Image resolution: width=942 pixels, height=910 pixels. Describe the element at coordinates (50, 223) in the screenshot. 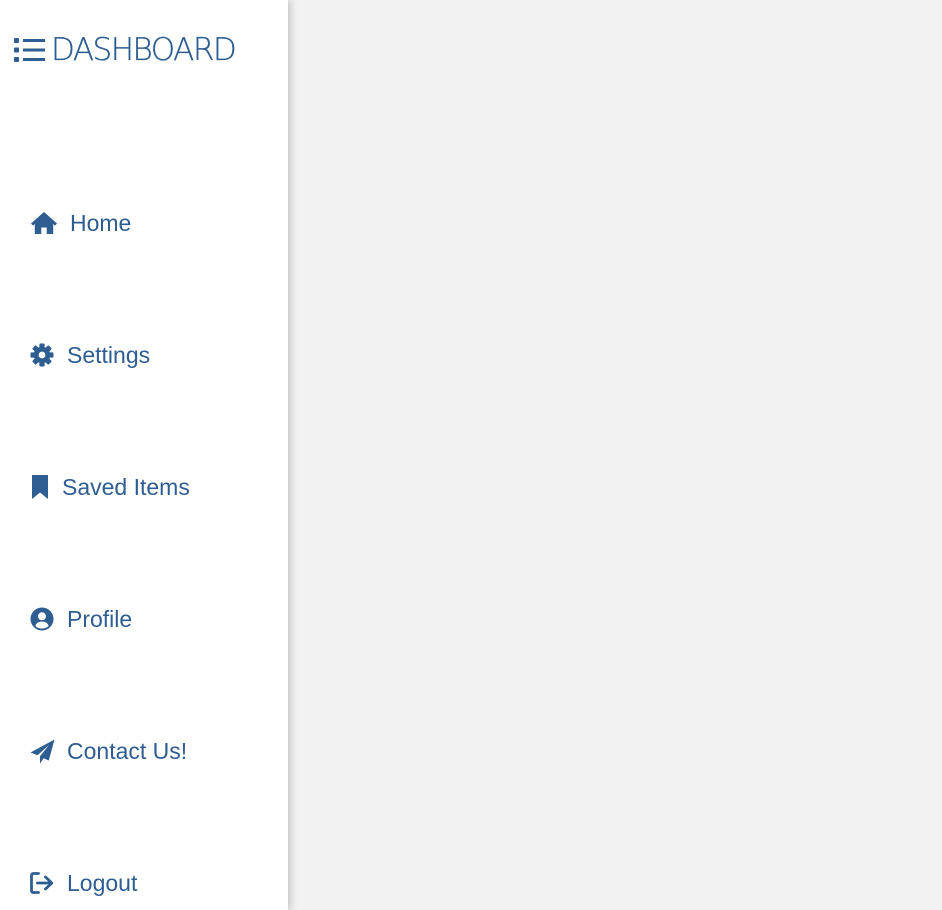

I see `home-icon` at that location.